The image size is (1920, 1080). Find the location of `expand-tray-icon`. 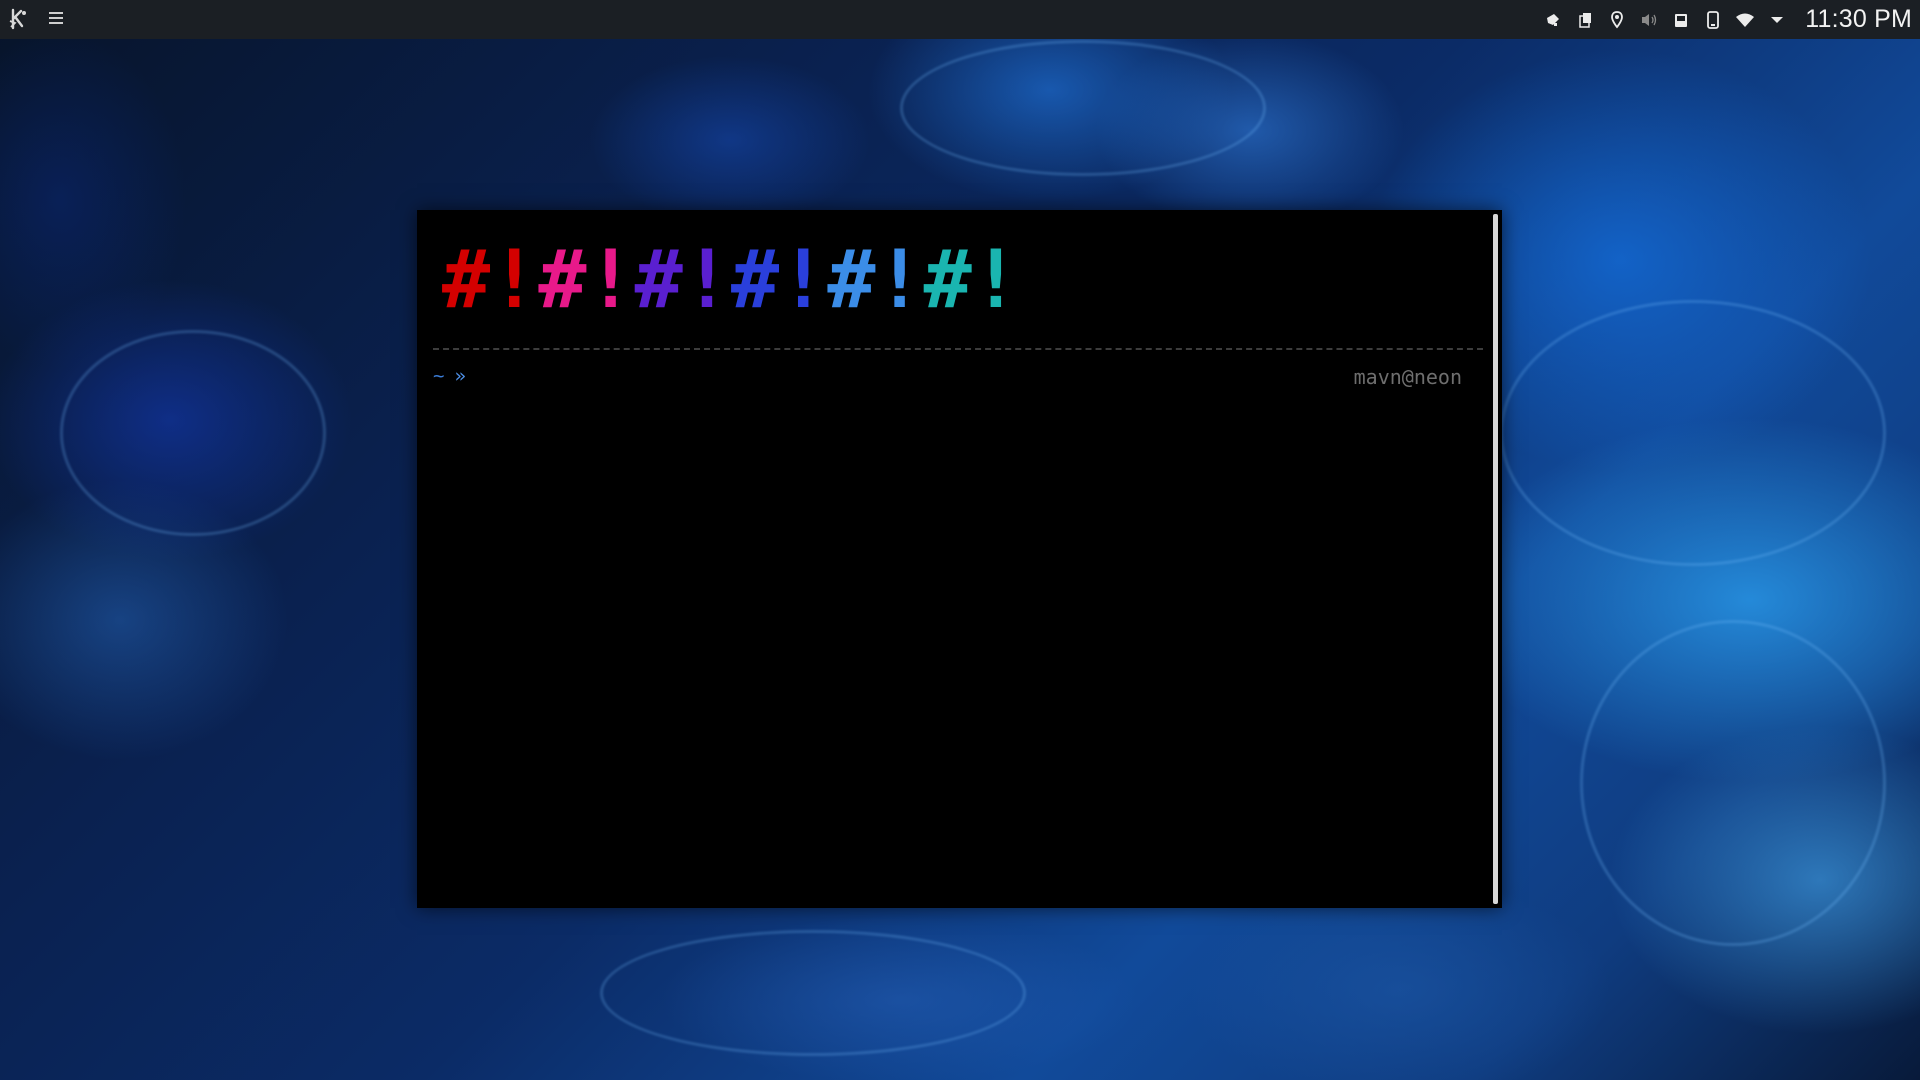

expand-tray-icon is located at coordinates (1777, 19).